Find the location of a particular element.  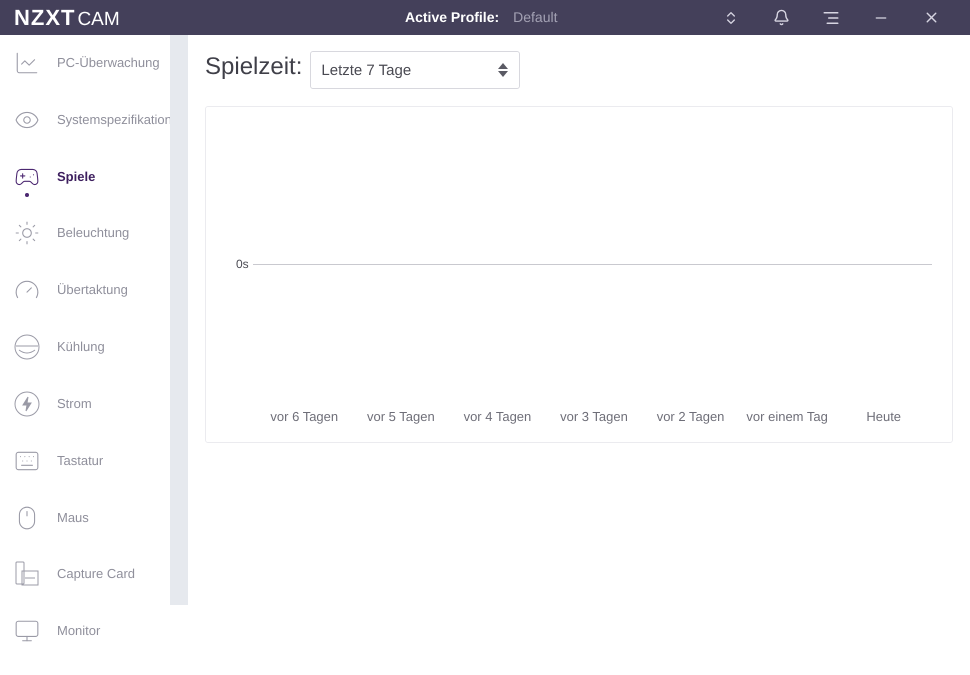

sort-caret-icon is located at coordinates (503, 70).